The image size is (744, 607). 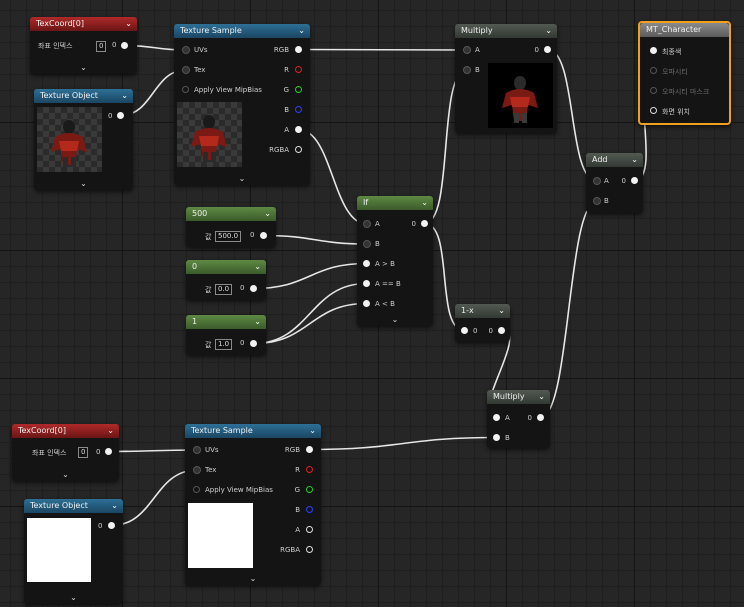 What do you see at coordinates (653, 70) in the screenshot?
I see `opacity-input-pin` at bounding box center [653, 70].